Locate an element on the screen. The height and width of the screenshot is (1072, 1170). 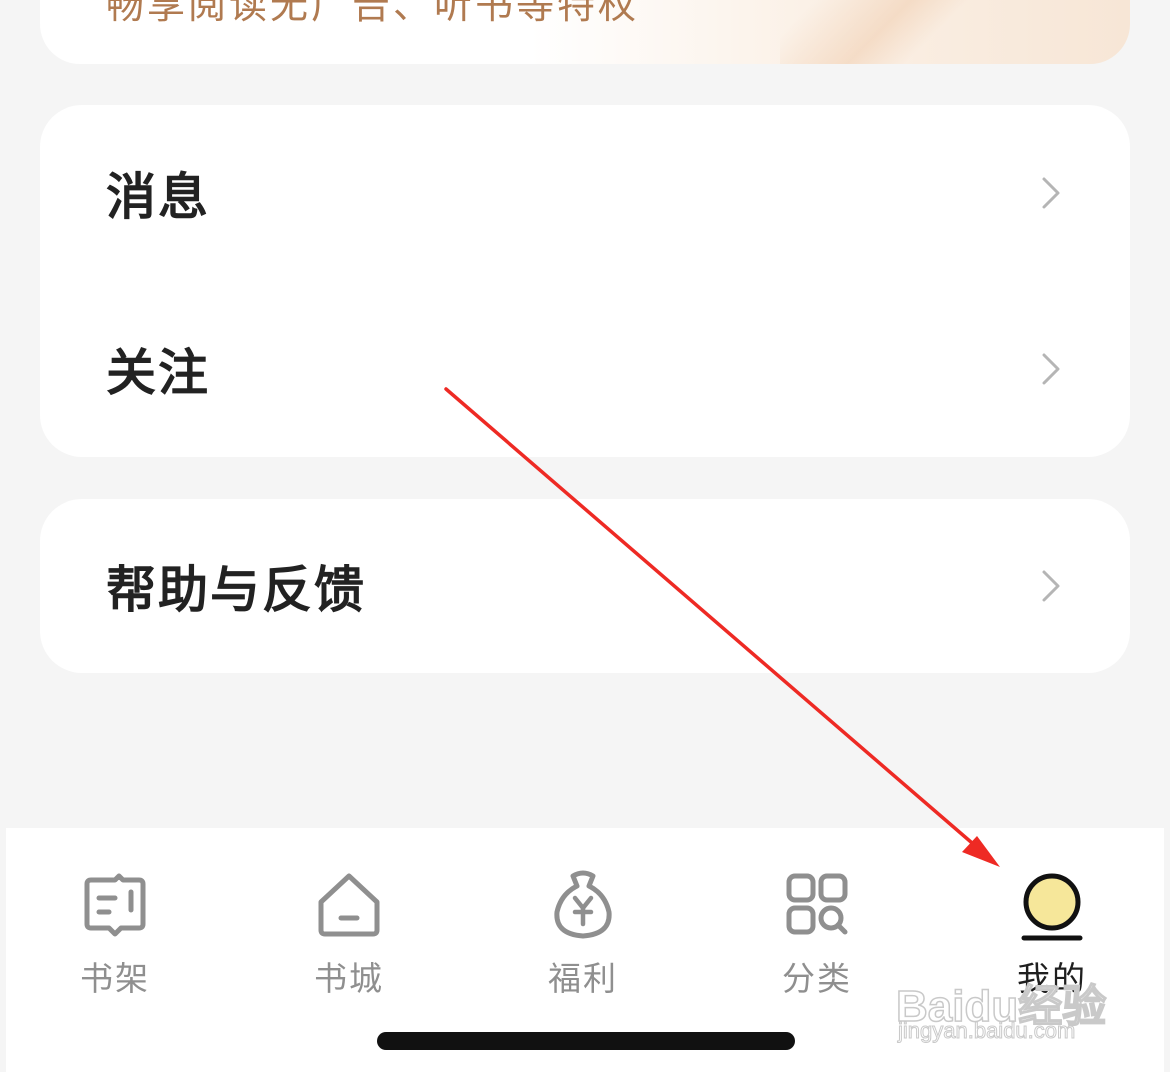
tab-label: 分类 is located at coordinates (817, 978).